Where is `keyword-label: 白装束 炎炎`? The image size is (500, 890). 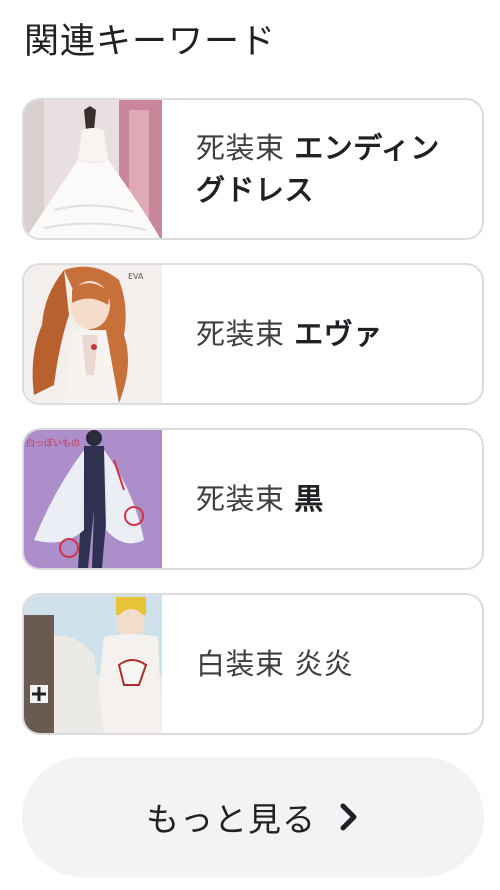
keyword-label: 白装束 炎炎 is located at coordinates (322, 664).